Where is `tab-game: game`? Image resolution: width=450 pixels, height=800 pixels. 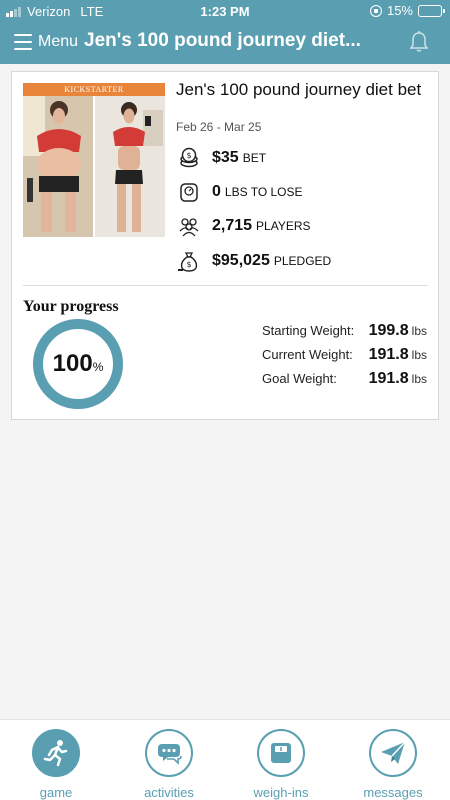
tab-game: game is located at coordinates (56, 764).